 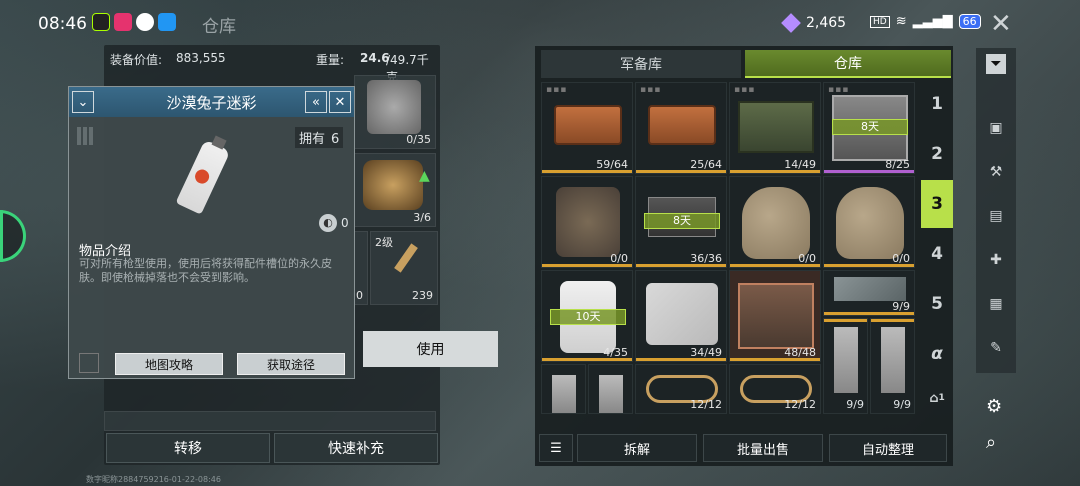 I want to click on grid-cell: ▪▪▪ 25/64, so click(x=681, y=128).